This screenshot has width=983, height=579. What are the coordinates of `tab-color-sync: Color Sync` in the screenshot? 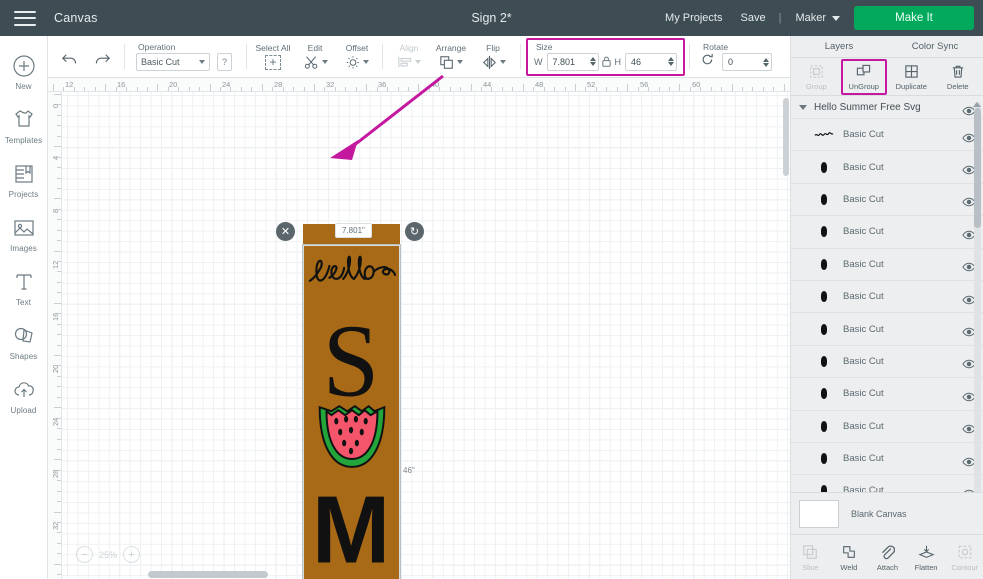 It's located at (935, 46).